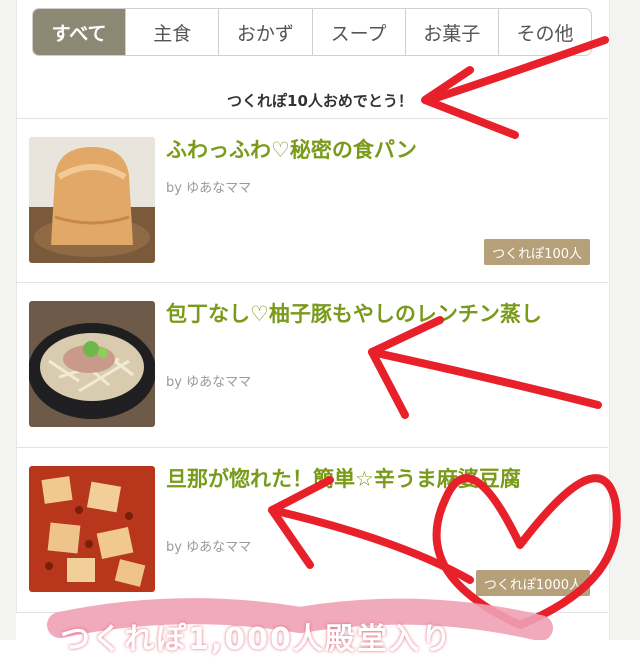 The image size is (640, 658). What do you see at coordinates (451, 32) in the screenshot?
I see `tab-sweets: お菓子` at bounding box center [451, 32].